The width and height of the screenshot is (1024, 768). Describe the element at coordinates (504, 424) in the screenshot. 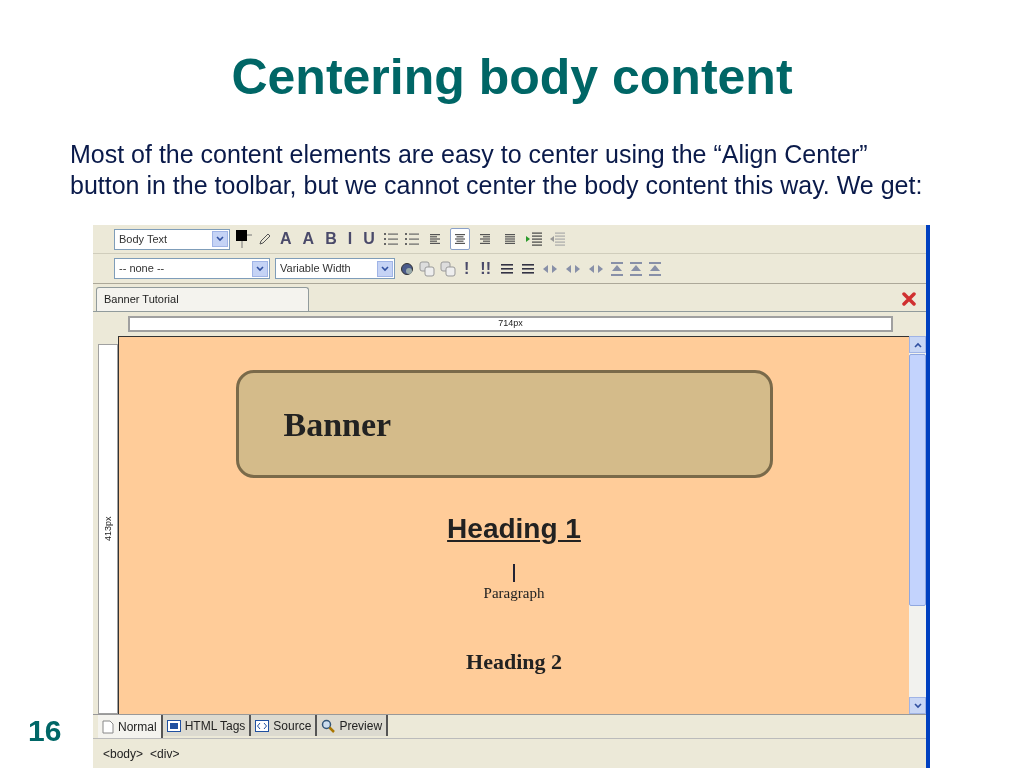

I see `banner-panel: Banner` at that location.